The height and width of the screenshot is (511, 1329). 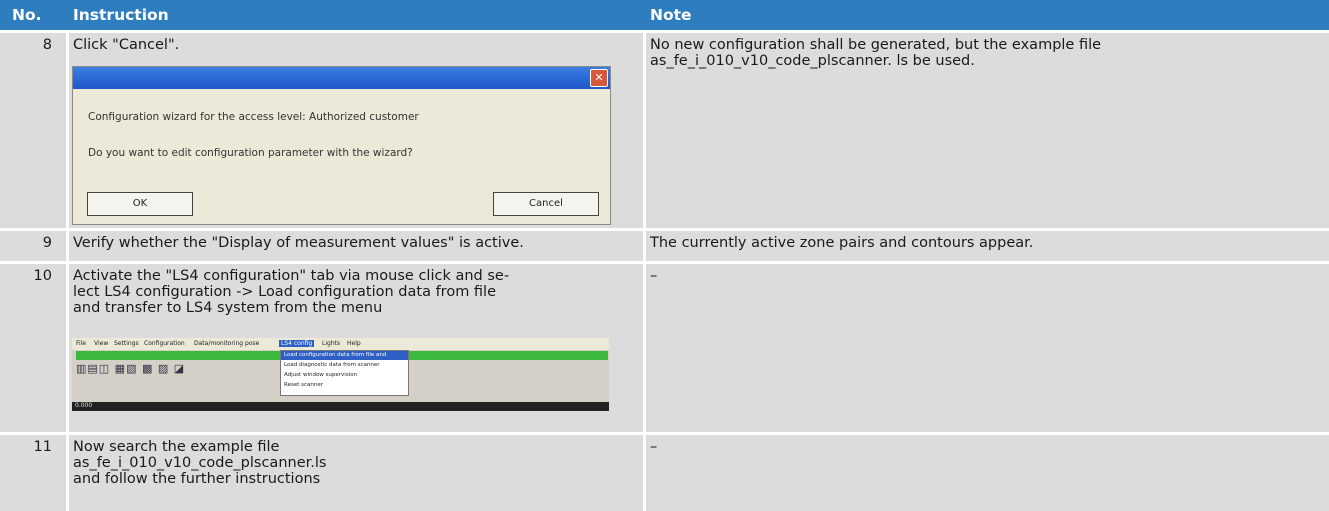 What do you see at coordinates (599, 78) in the screenshot?
I see `close-icon: ✕` at bounding box center [599, 78].